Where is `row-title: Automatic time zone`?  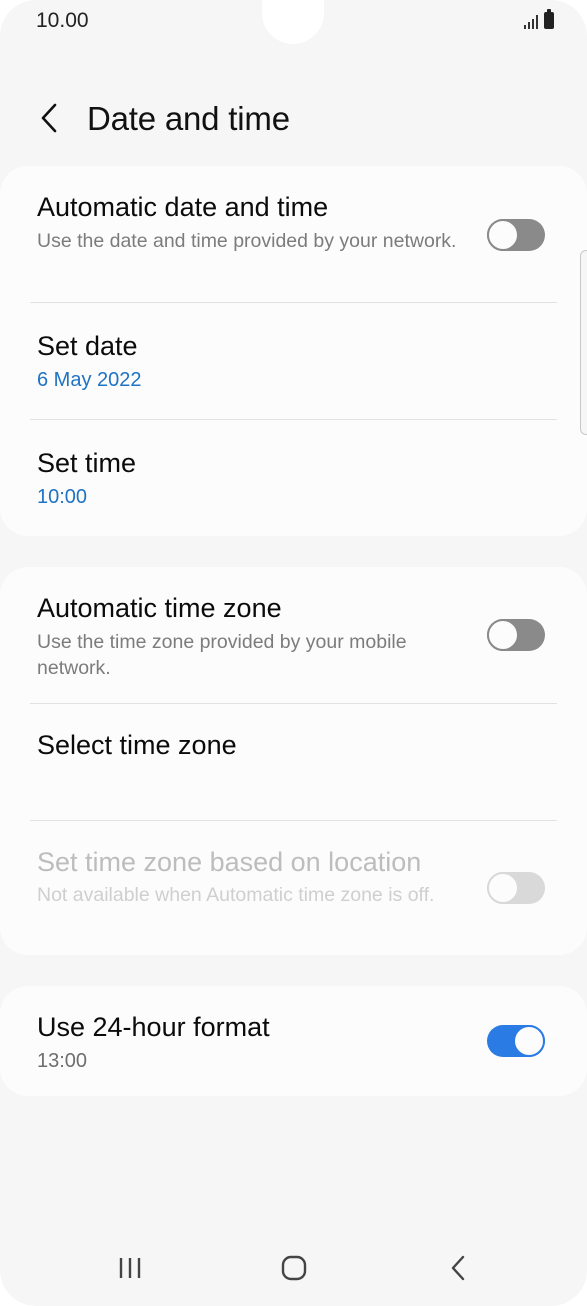 row-title: Automatic time zone is located at coordinates (159, 608).